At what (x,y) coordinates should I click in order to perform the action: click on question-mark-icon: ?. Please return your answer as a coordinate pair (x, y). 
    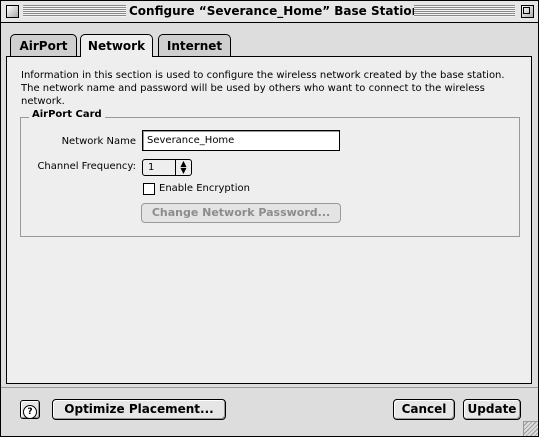
    Looking at the image, I should click on (30, 412).